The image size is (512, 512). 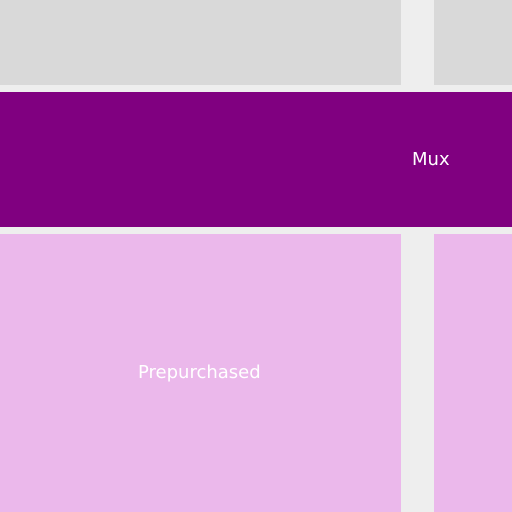 I want to click on prepurchased-label: Prepurchased, so click(x=199, y=372).